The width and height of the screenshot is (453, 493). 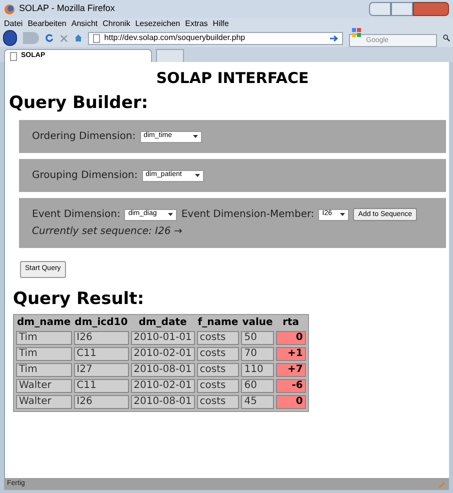 I want to click on sequence-text: Currently set sequence: I26 →, so click(x=108, y=232).